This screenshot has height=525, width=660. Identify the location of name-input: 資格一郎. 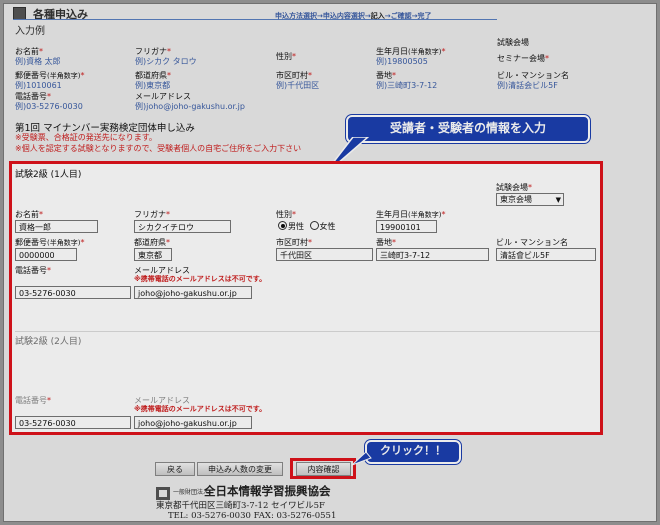
(56, 226).